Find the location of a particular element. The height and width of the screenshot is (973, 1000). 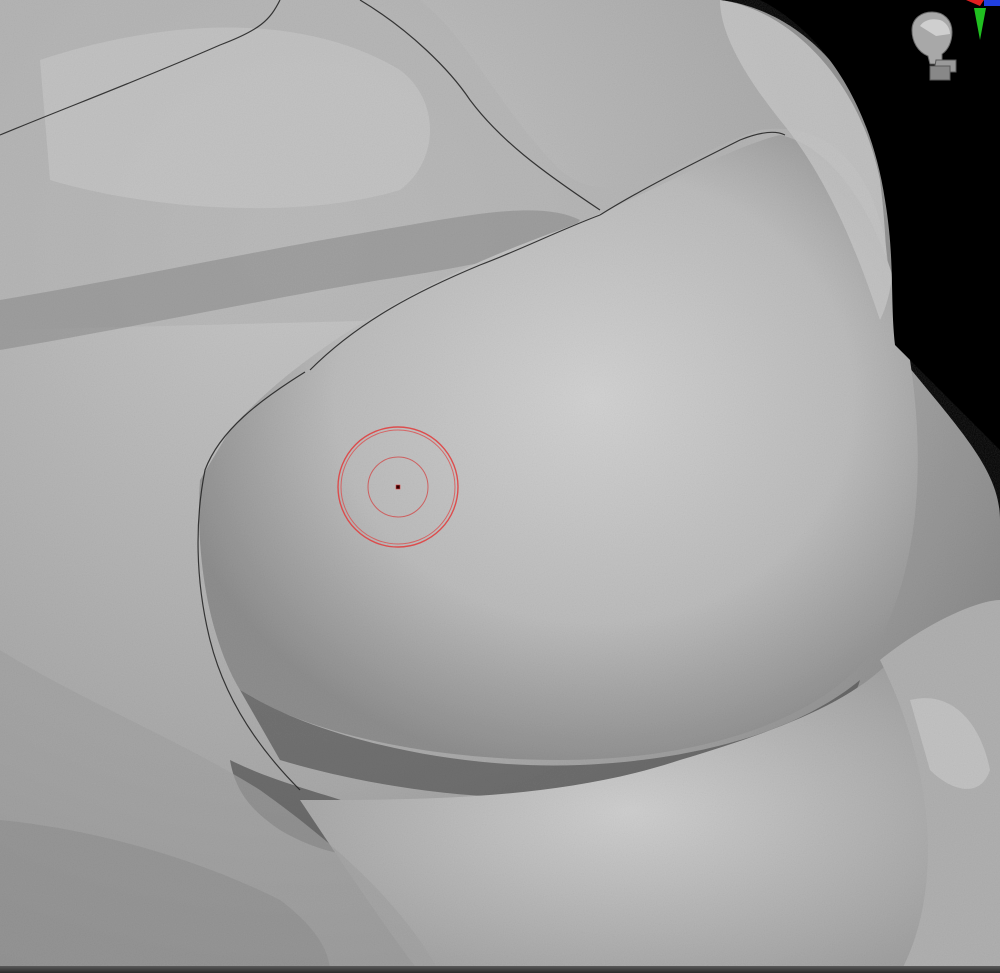

navigation-head is located at coordinates (934, 46).